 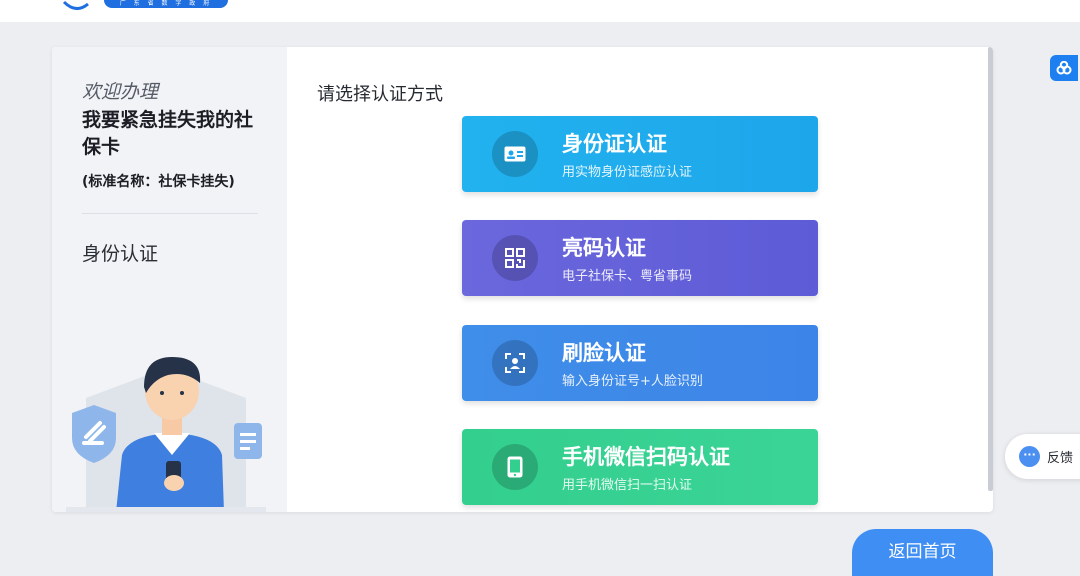 I want to click on chat-bubble-icon: ···, so click(x=1029, y=456).